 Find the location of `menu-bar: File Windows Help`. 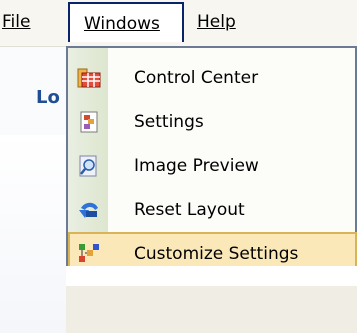

menu-bar: File Windows Help is located at coordinates (178, 23).